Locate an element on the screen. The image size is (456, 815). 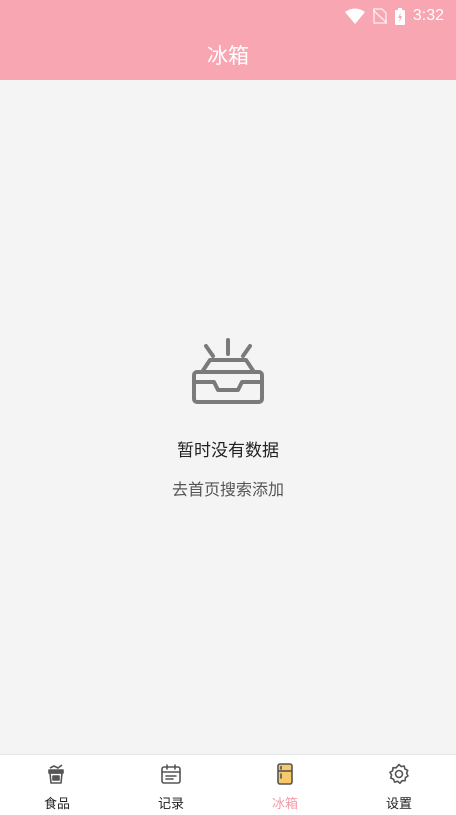
tab-fridge: 冰箱 is located at coordinates (285, 785).